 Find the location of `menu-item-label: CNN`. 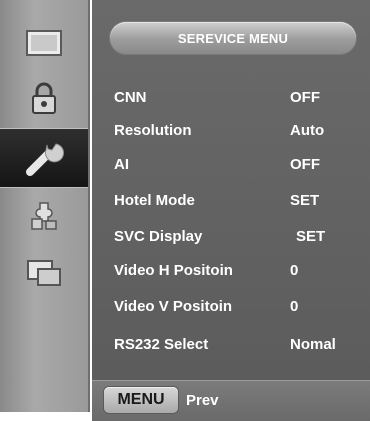

menu-item-label: CNN is located at coordinates (130, 97).